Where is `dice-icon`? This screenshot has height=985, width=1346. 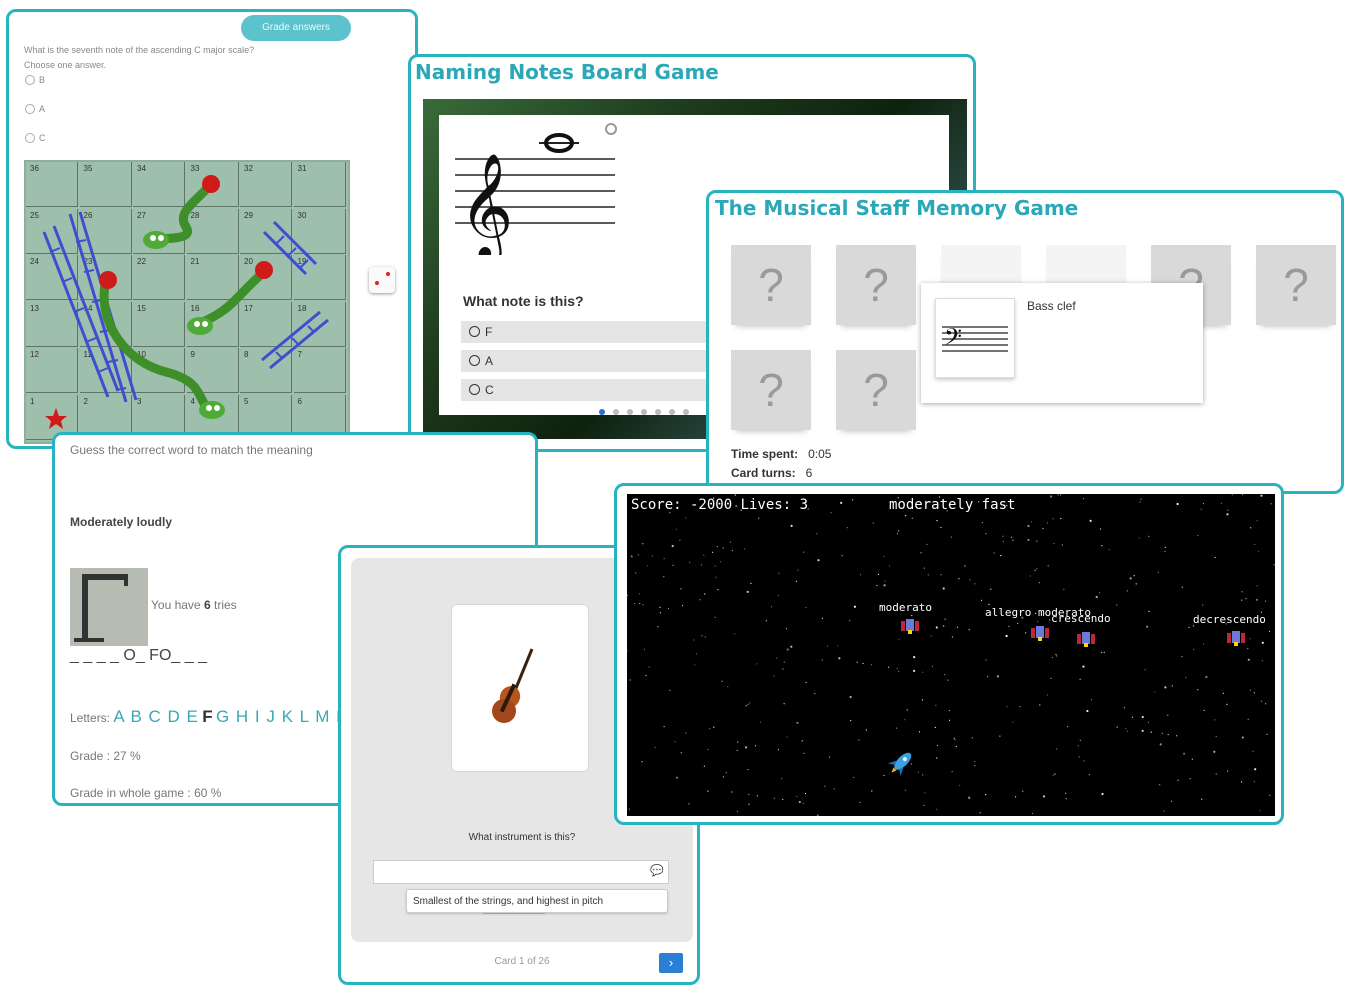 dice-icon is located at coordinates (382, 280).